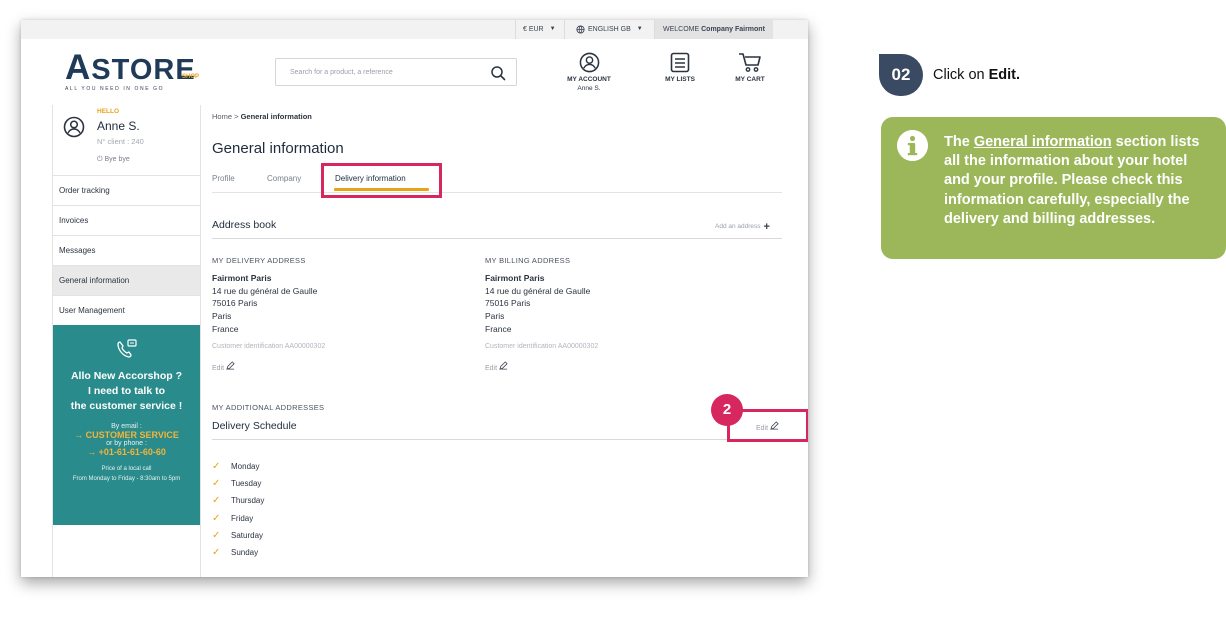 Image resolution: width=1226 pixels, height=619 pixels. Describe the element at coordinates (126, 250) in the screenshot. I see `sidebar-item-messages: Messages` at that location.